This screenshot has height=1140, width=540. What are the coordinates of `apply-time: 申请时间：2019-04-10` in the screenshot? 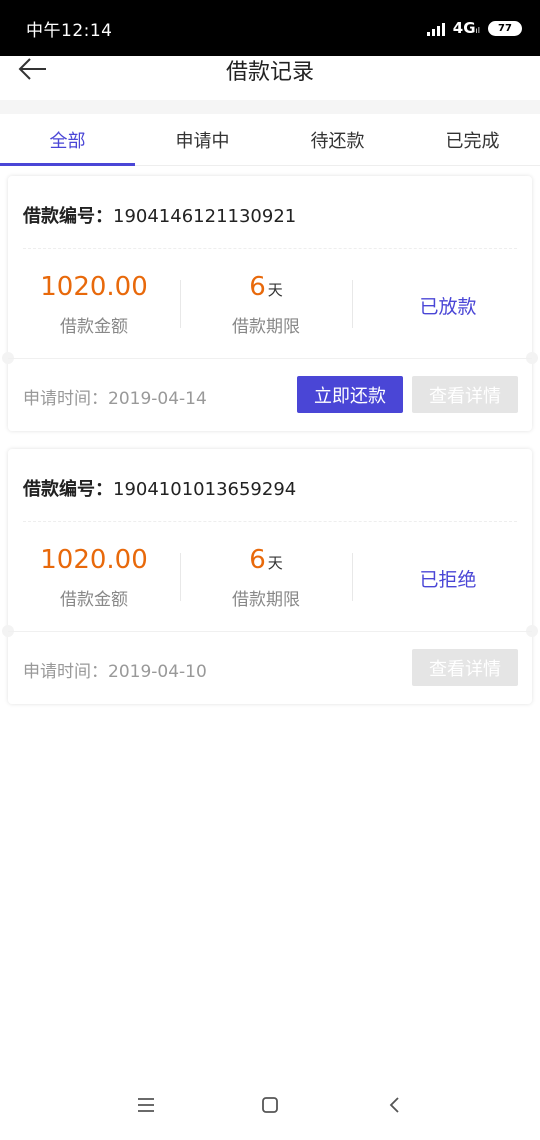 It's located at (115, 672).